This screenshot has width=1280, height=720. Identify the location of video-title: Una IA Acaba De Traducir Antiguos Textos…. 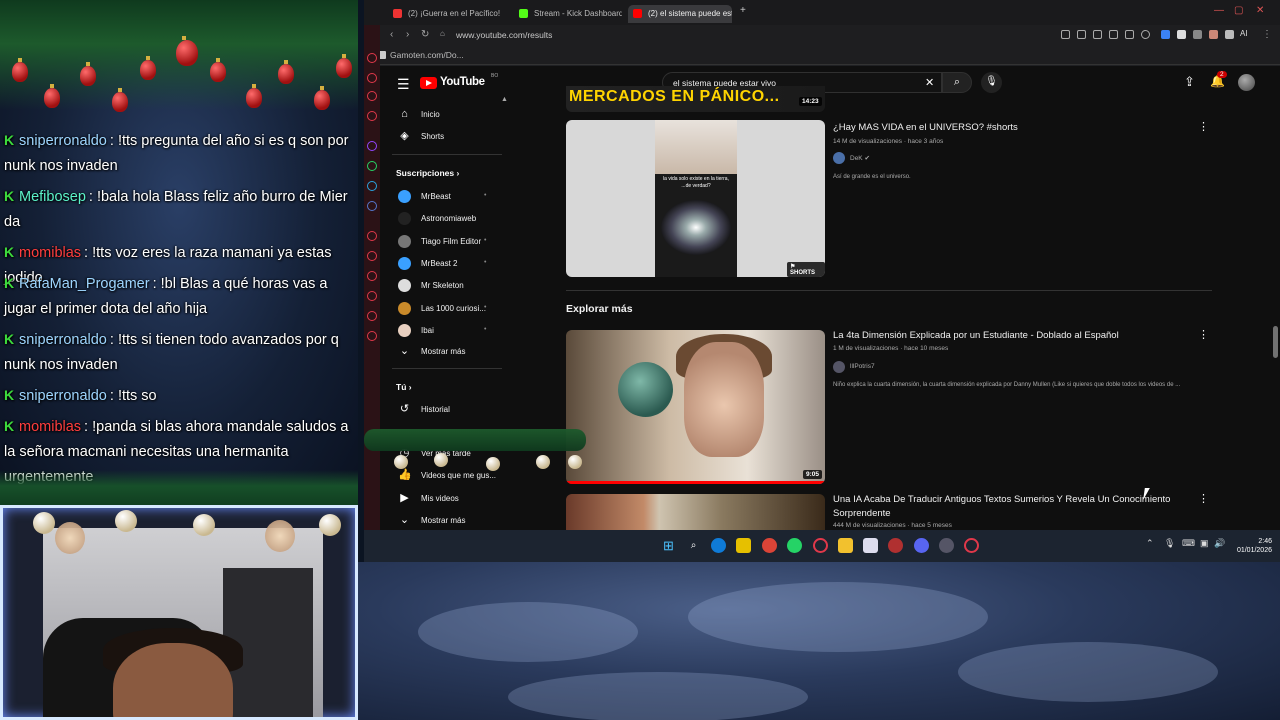
(1013, 507).